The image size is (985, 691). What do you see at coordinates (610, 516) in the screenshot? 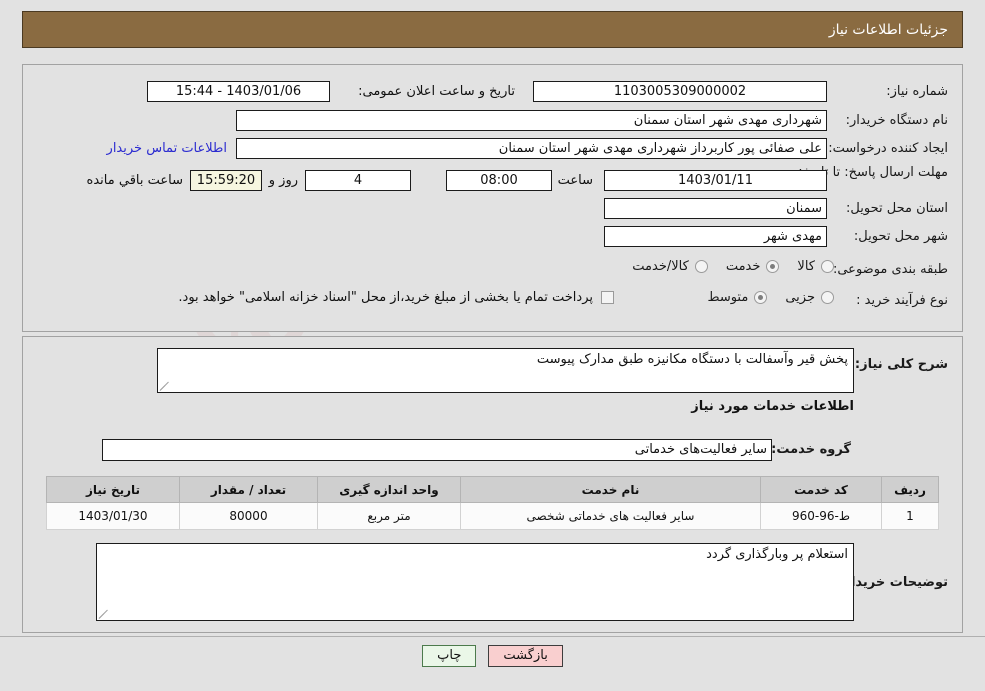
I see `table-cell: سایر فعالیت های خدماتی شخصی` at bounding box center [610, 516].